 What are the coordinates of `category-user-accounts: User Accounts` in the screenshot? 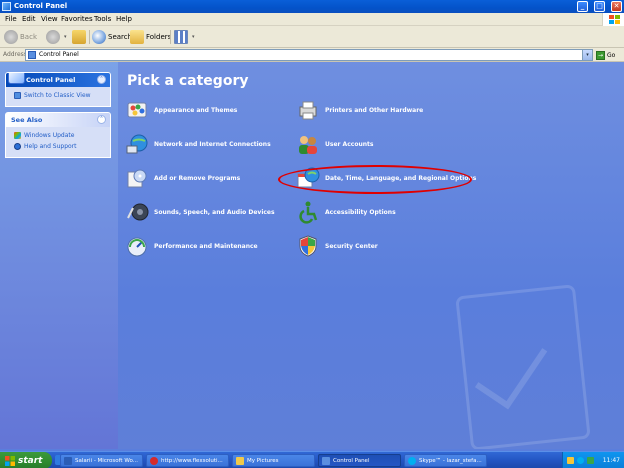 It's located at (334, 144).